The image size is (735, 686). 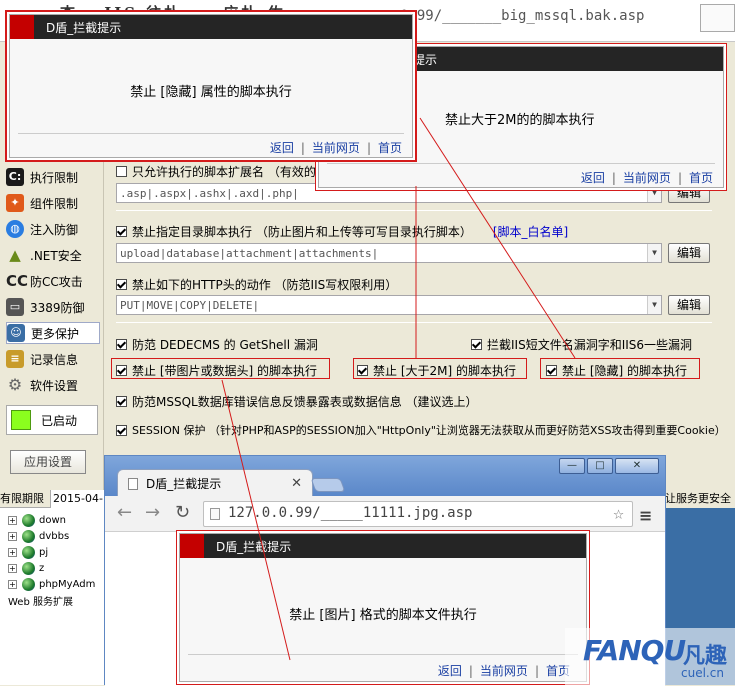 I want to click on edit-dir-button: 编辑, so click(x=689, y=253).